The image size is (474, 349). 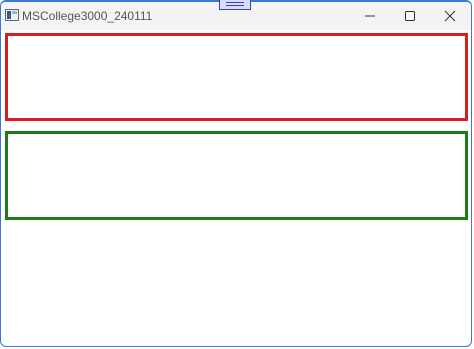 I want to click on close-button, so click(x=450, y=16).